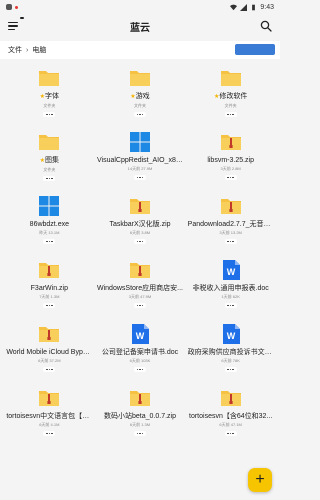 The height and width of the screenshot is (500, 320). I want to click on file-item: TaskbarX汉化版.zip 6天前 3.8M, so click(140, 219).